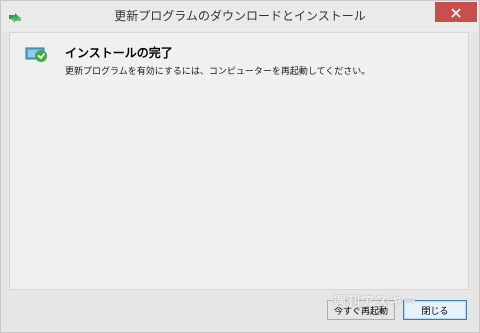 The height and width of the screenshot is (333, 480). I want to click on restart-message: 更新プログラムを有効にするには、コンピューターを再起動してください。, so click(218, 72).